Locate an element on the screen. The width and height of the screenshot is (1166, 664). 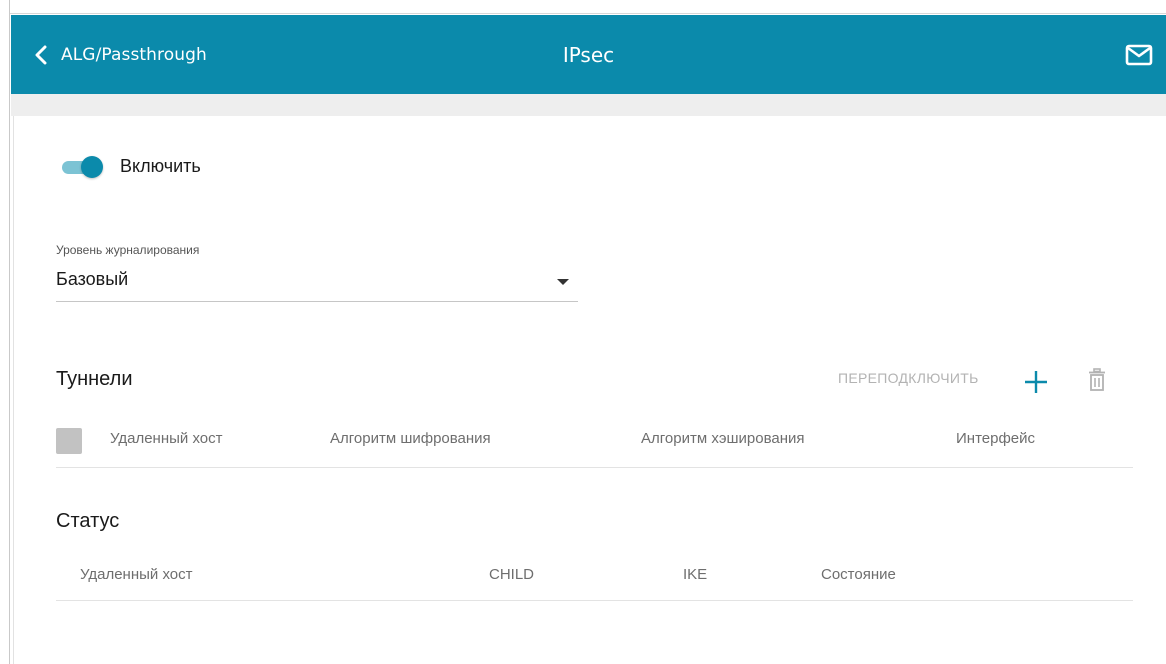
status-title: Статус is located at coordinates (88, 521).